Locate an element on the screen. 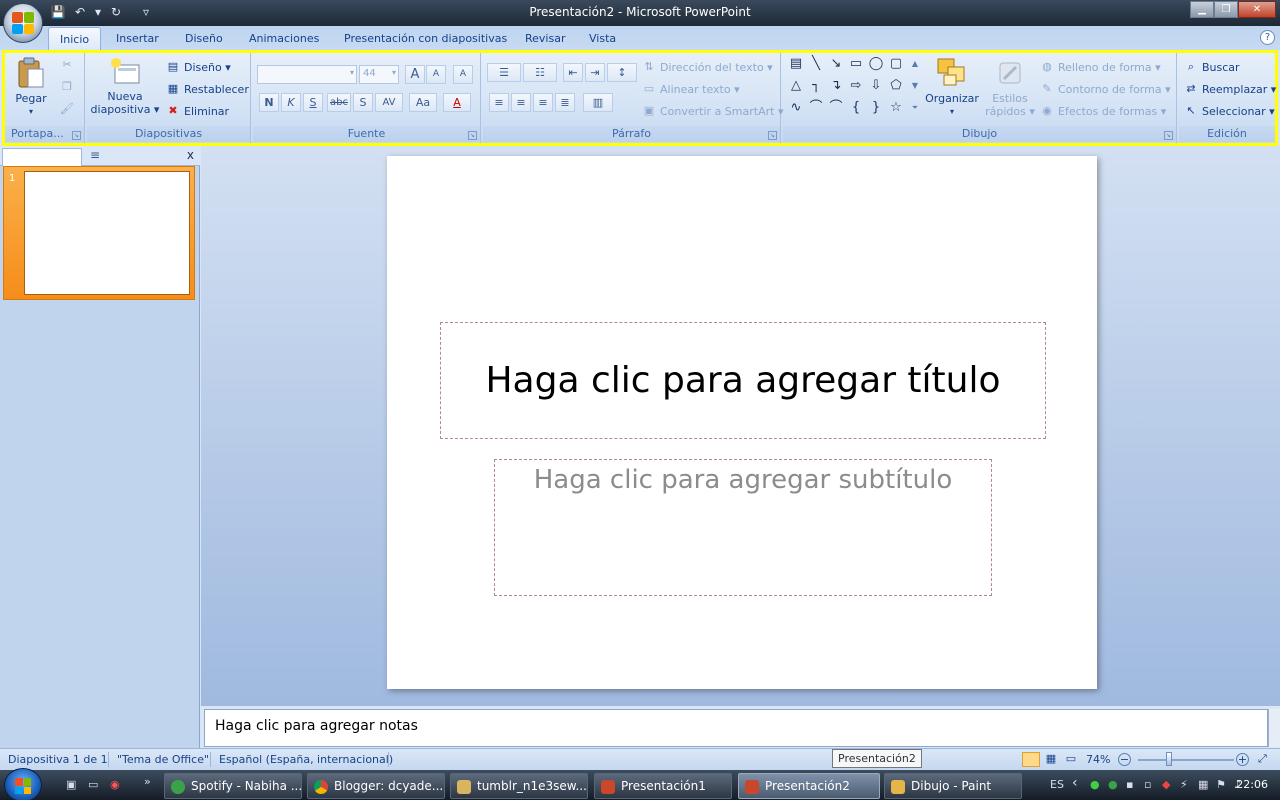 The width and height of the screenshot is (1280, 800). shape-fill-button: ◍ Relleno de forma ▾ is located at coordinates (1099, 67).